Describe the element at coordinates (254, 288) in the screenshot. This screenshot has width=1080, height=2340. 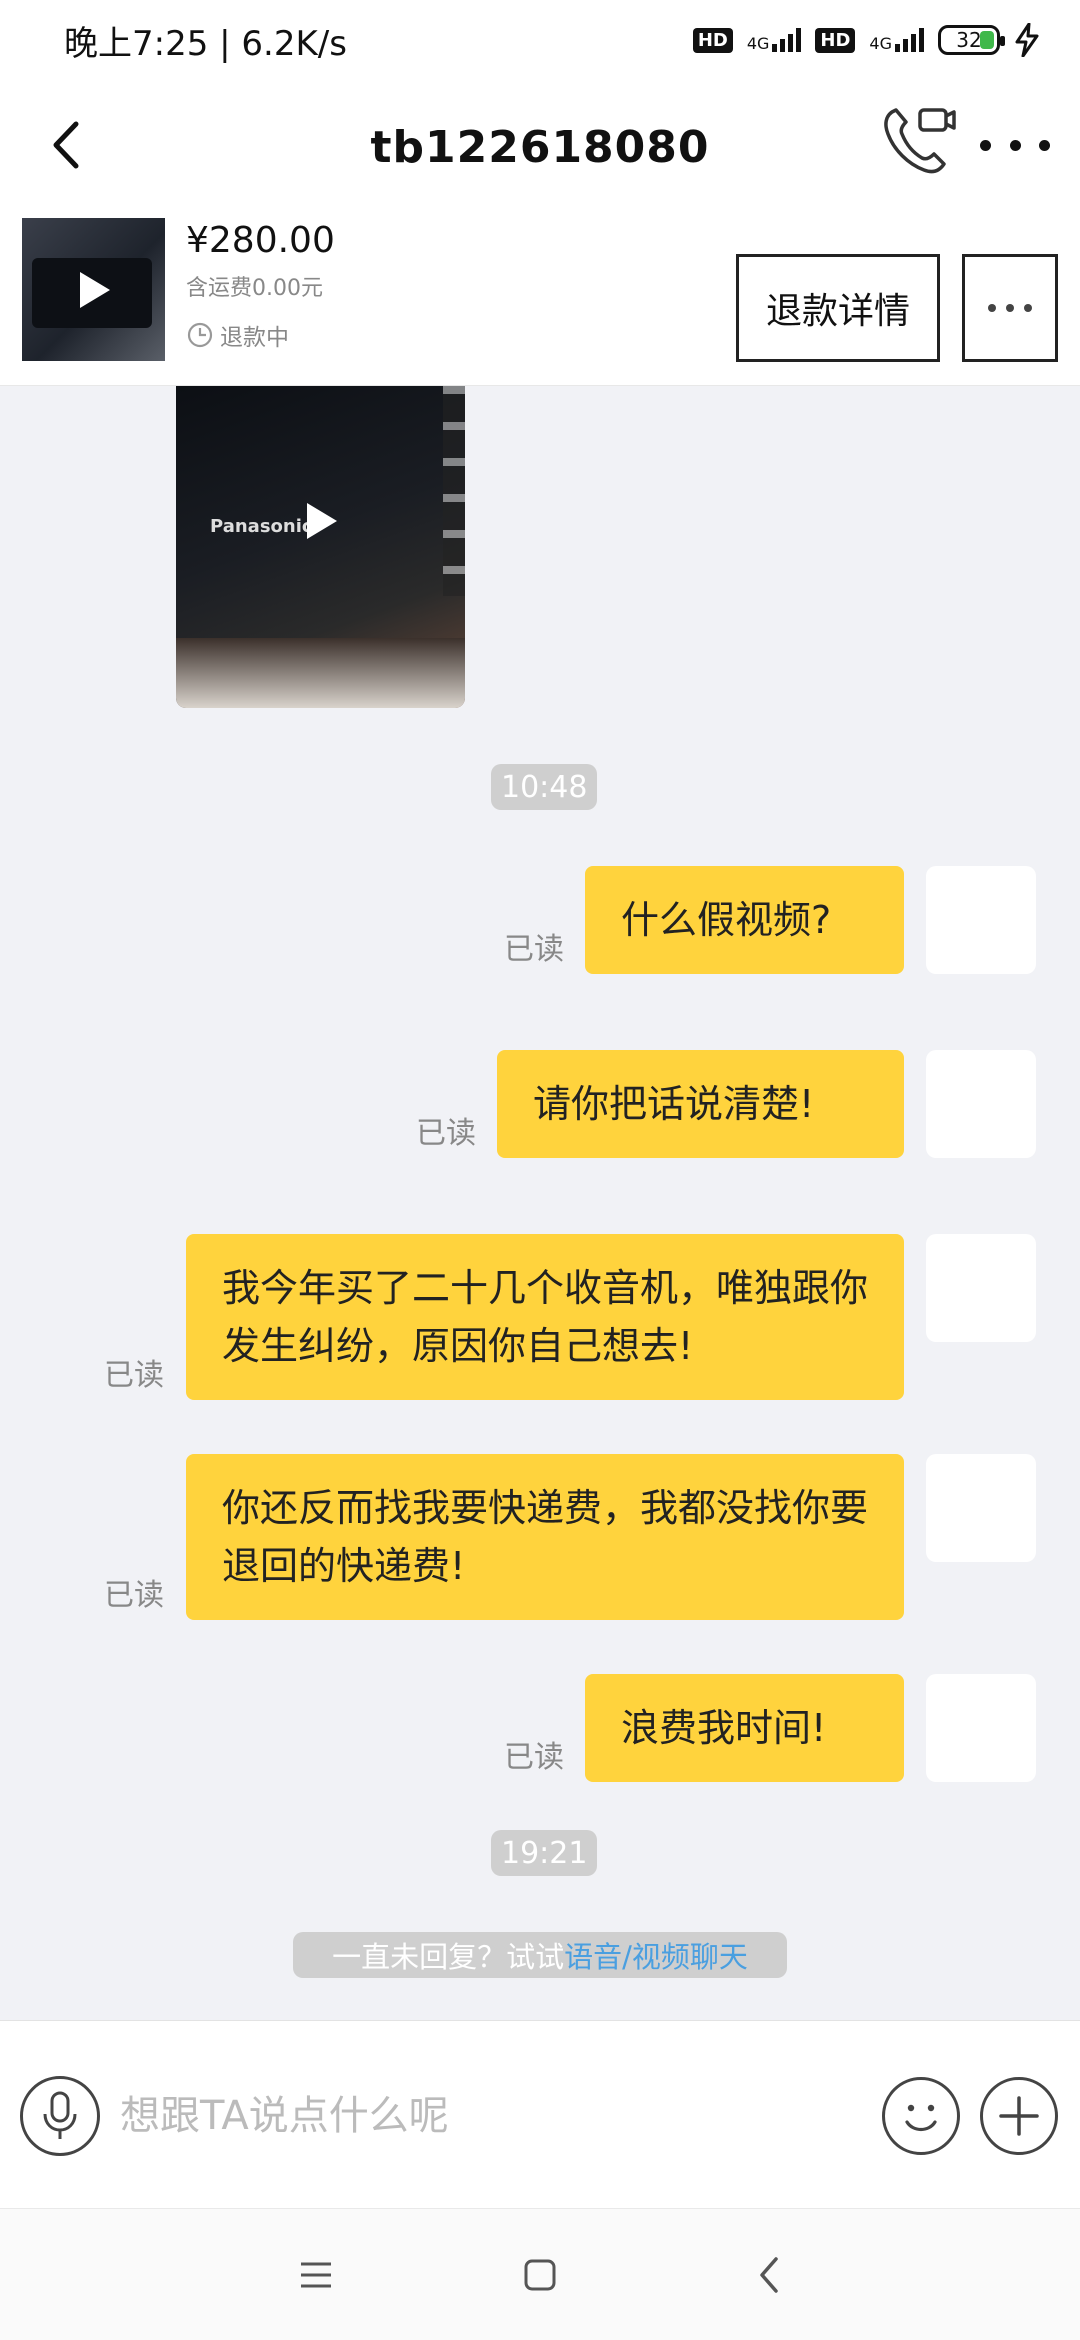
I see `product-shipping: 含运费0.00元` at that location.